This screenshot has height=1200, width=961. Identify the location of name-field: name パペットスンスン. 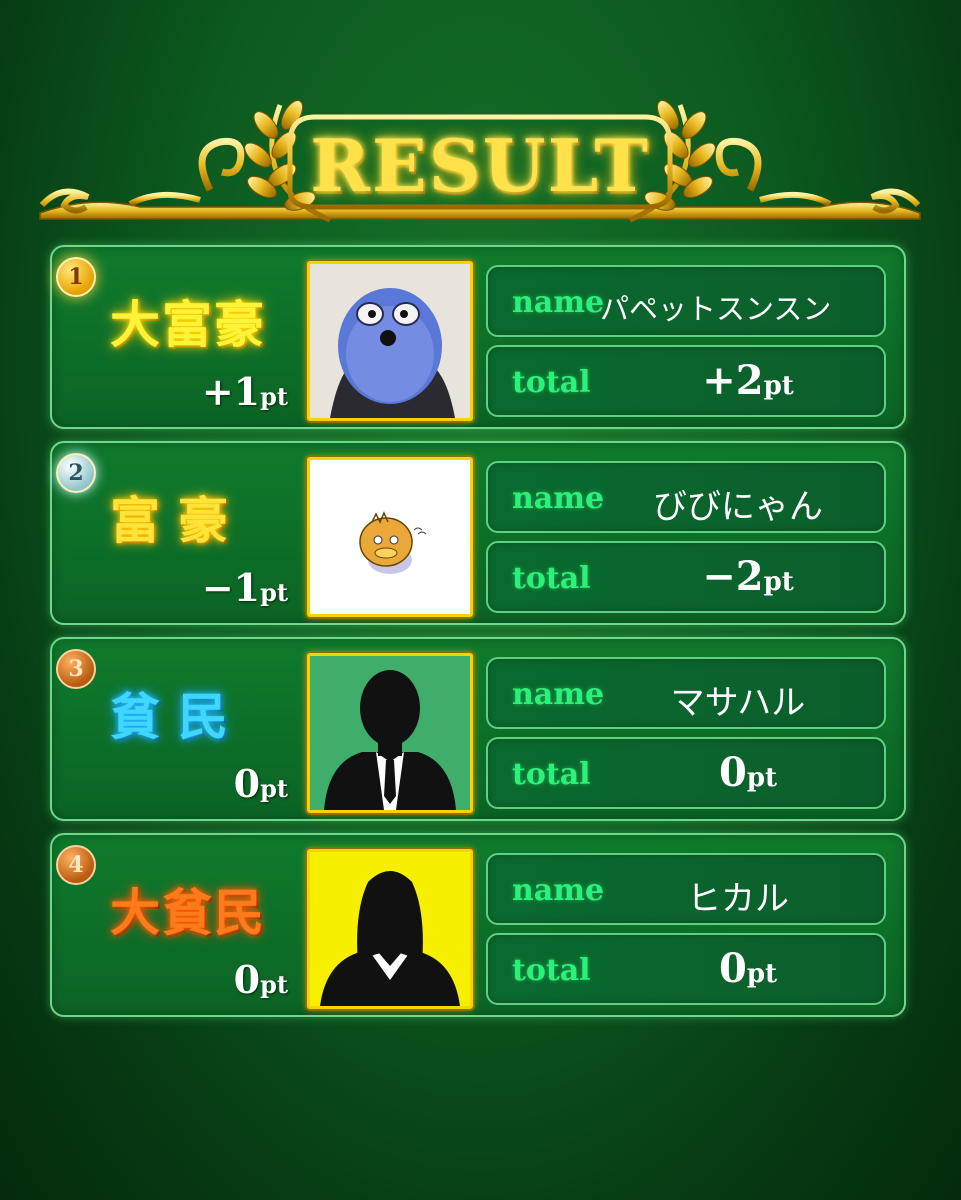
(686, 301).